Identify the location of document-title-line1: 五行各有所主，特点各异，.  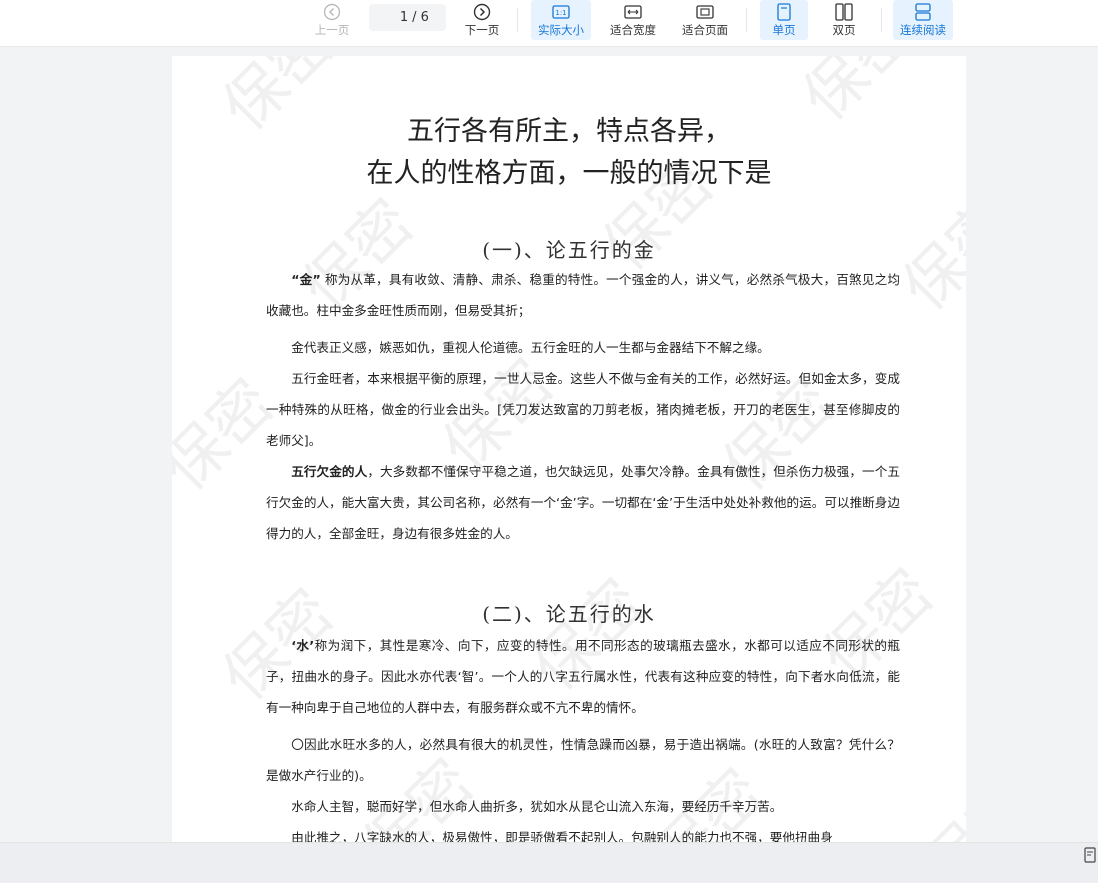
(569, 131).